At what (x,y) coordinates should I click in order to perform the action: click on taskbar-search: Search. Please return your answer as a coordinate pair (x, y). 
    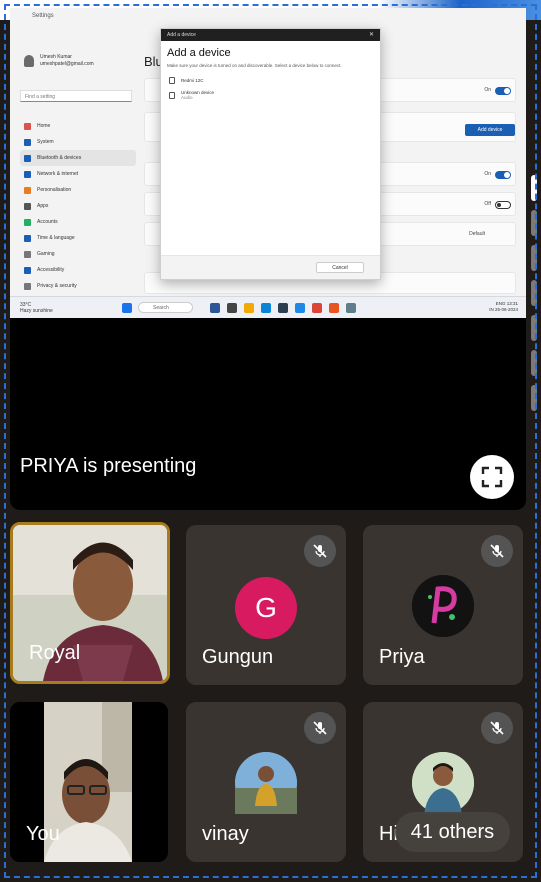
    Looking at the image, I should click on (165, 307).